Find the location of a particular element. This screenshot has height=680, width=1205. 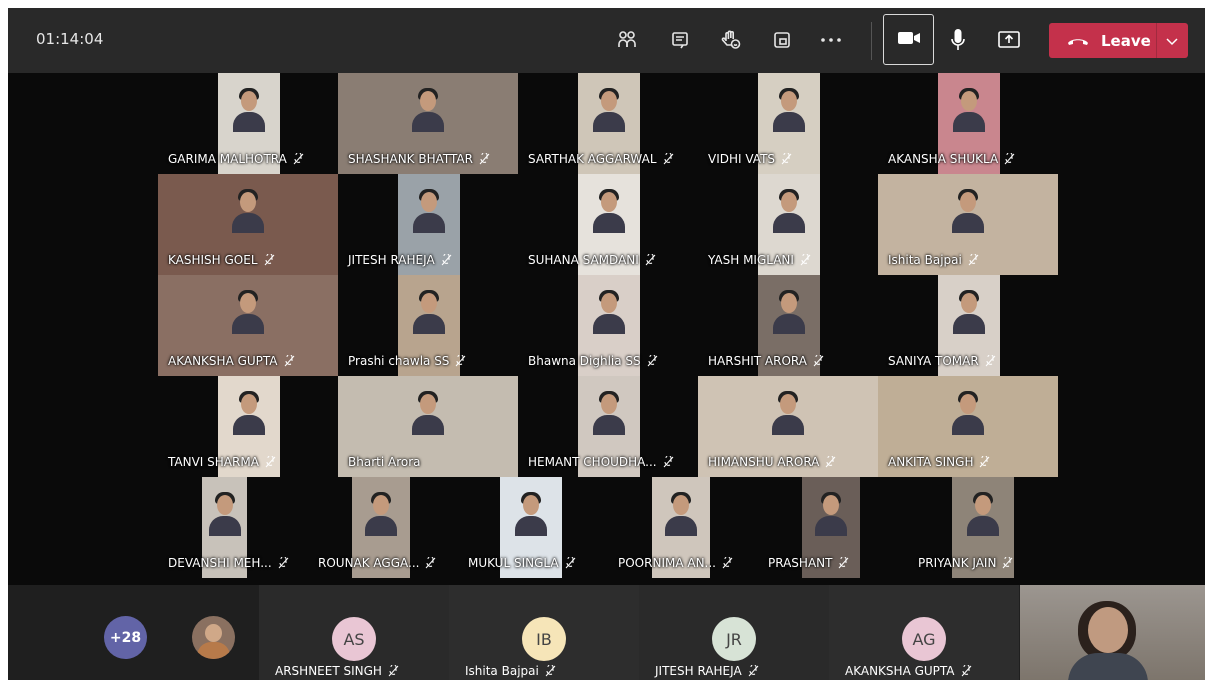

leave-label: Leave is located at coordinates (1126, 40).